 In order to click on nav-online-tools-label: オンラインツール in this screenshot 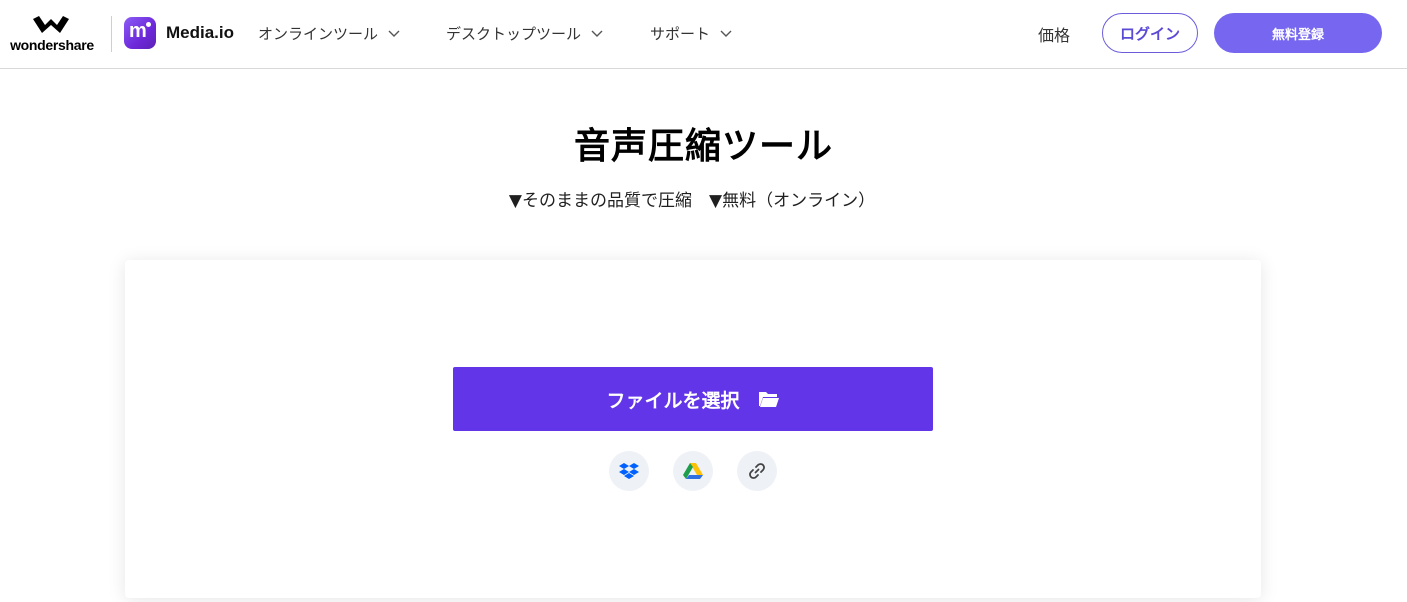, I will do `click(318, 33)`.